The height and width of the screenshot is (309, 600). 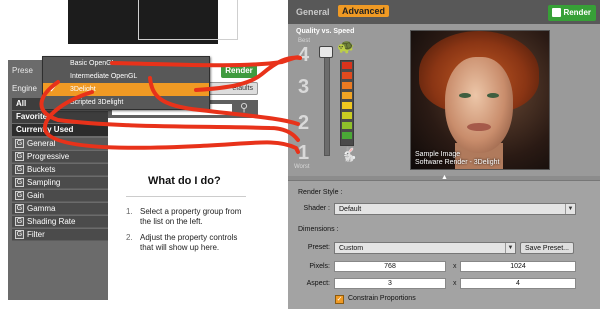 I want to click on property-label: Filter, so click(x=36, y=234).